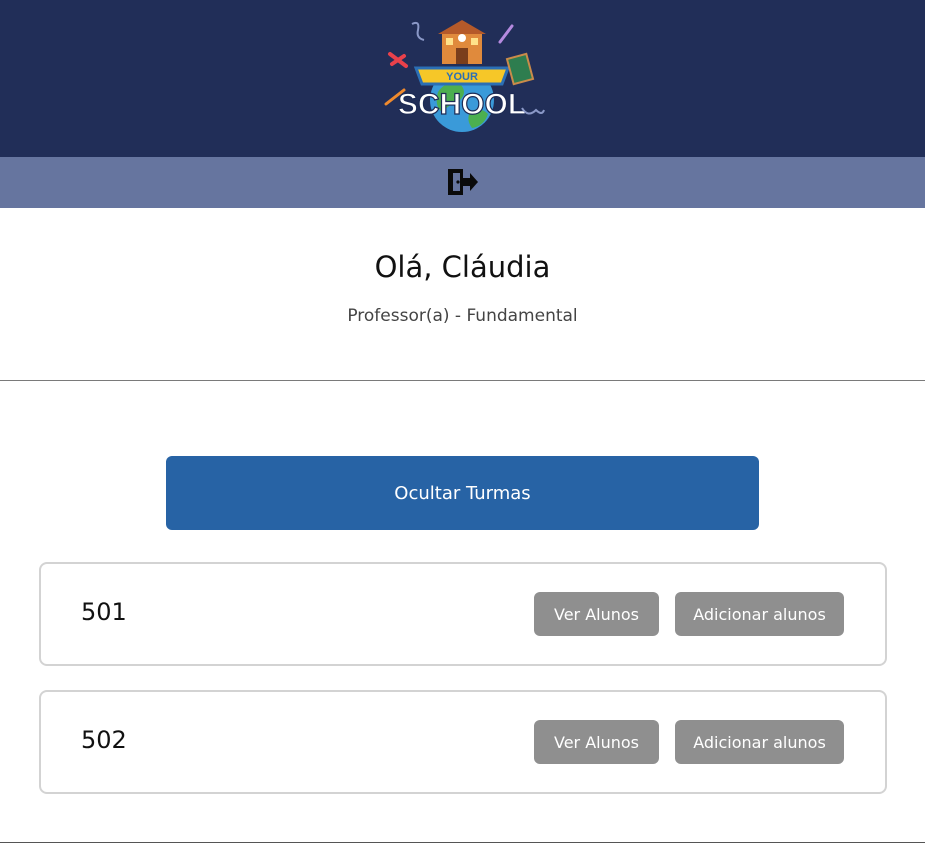  I want to click on footer-divider, so click(462, 842).